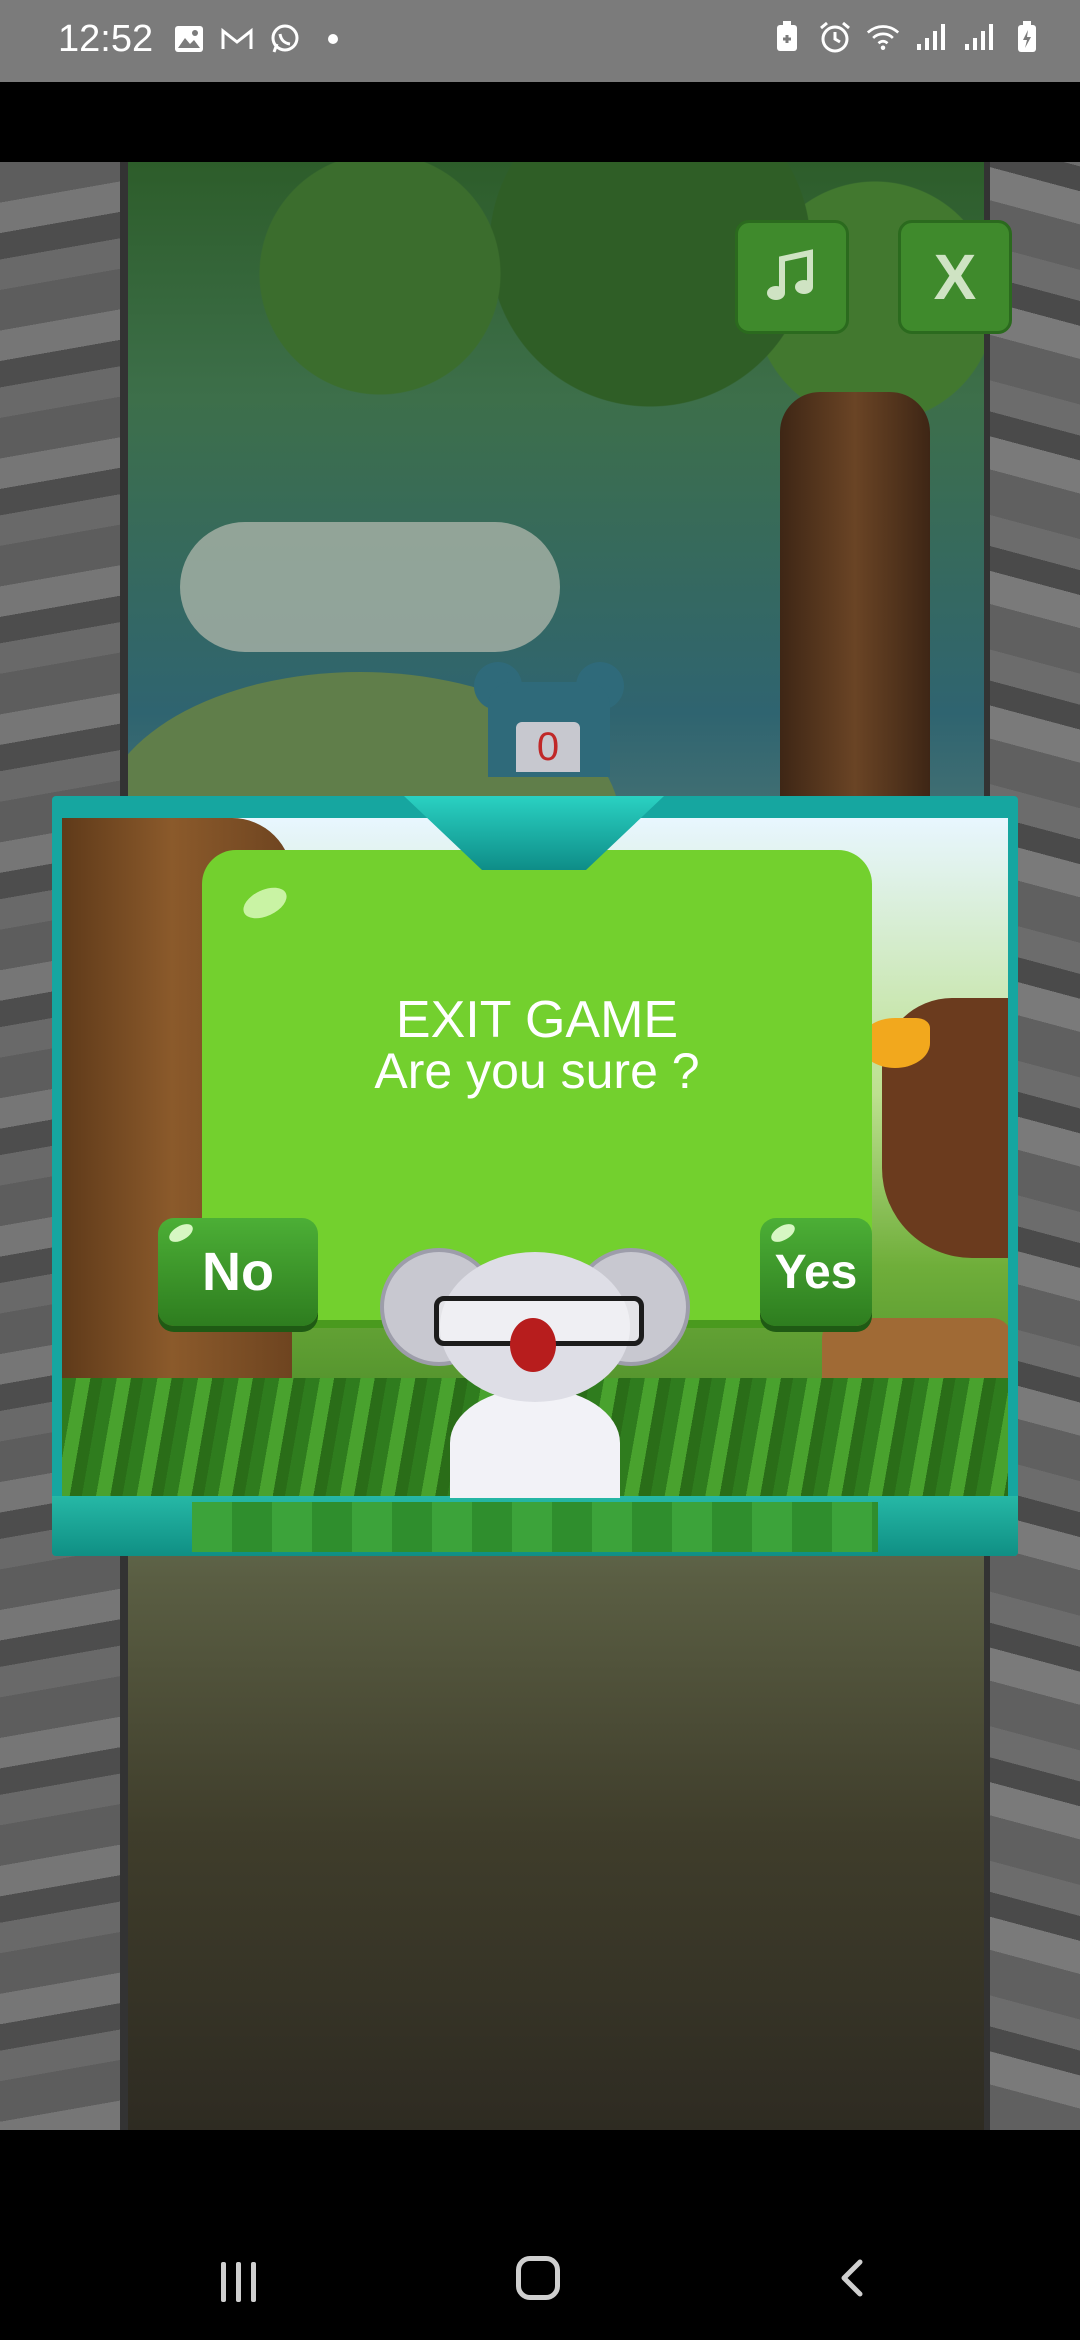 The image size is (1080, 2340). What do you see at coordinates (955, 277) in the screenshot?
I see `exit-game-button: X` at bounding box center [955, 277].